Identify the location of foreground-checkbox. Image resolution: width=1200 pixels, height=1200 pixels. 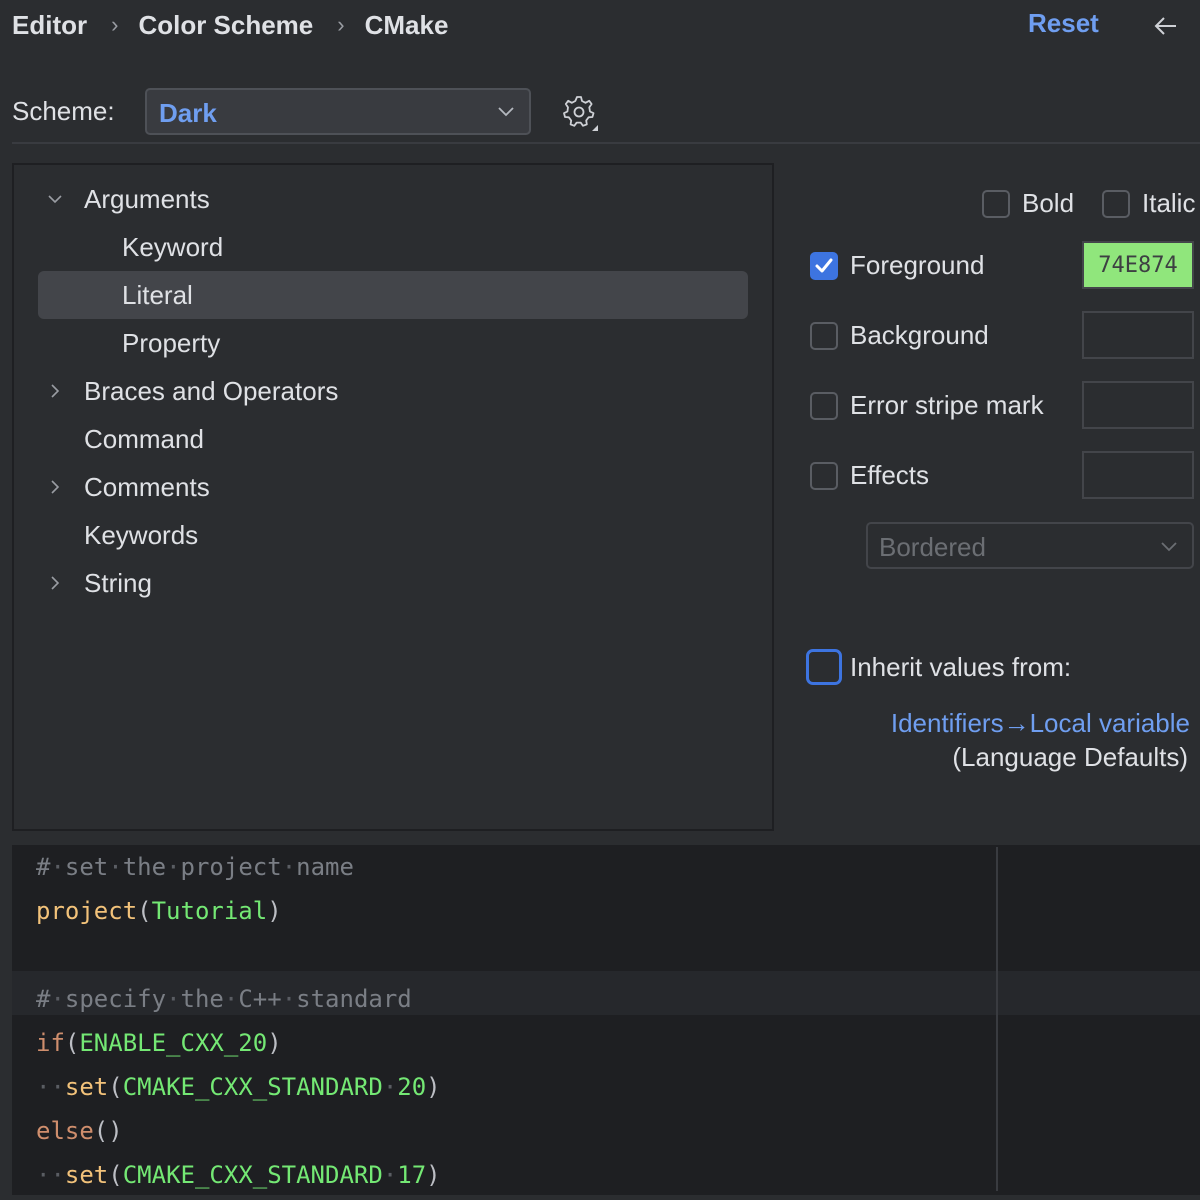
(824, 266).